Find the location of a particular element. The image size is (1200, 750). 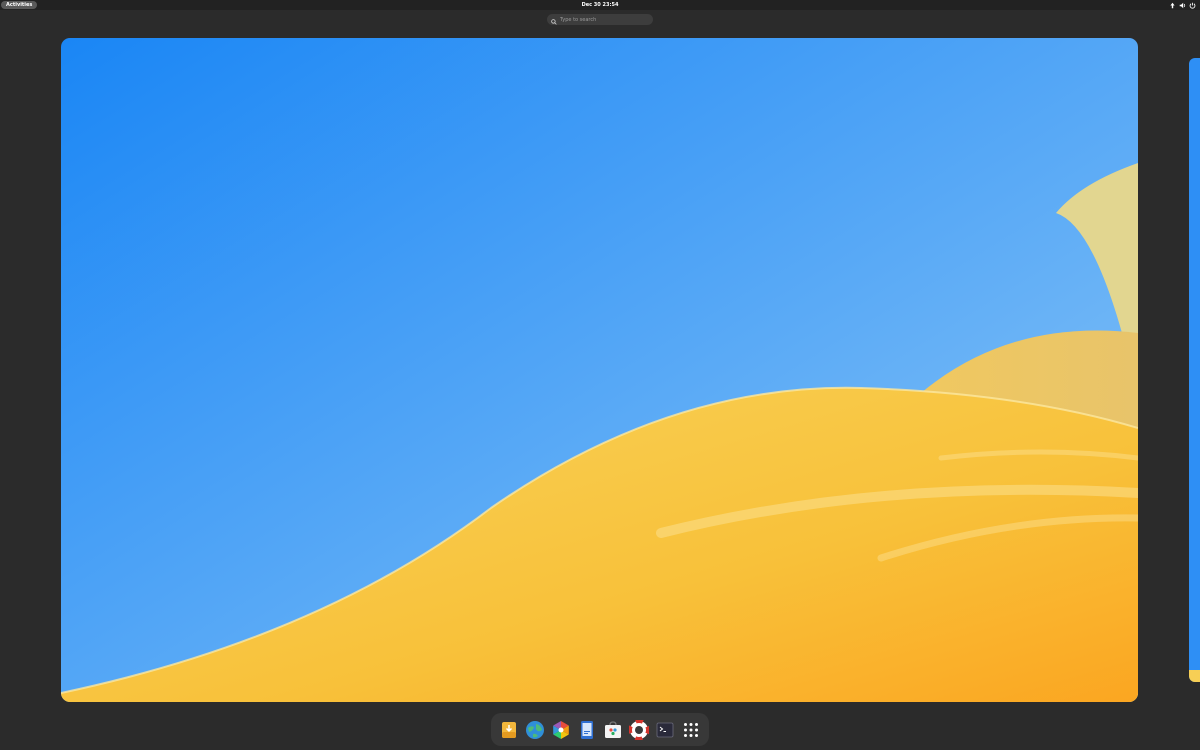

dock-item-document-viewer is located at coordinates (587, 730).